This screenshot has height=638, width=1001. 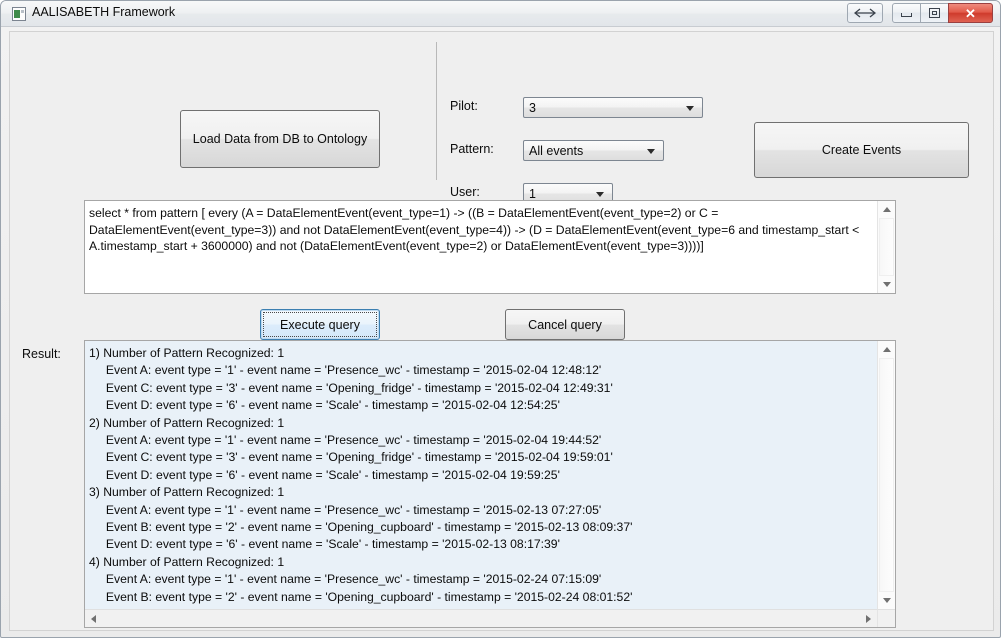 I want to click on execute-query-button-label: Execute query, so click(x=320, y=324).